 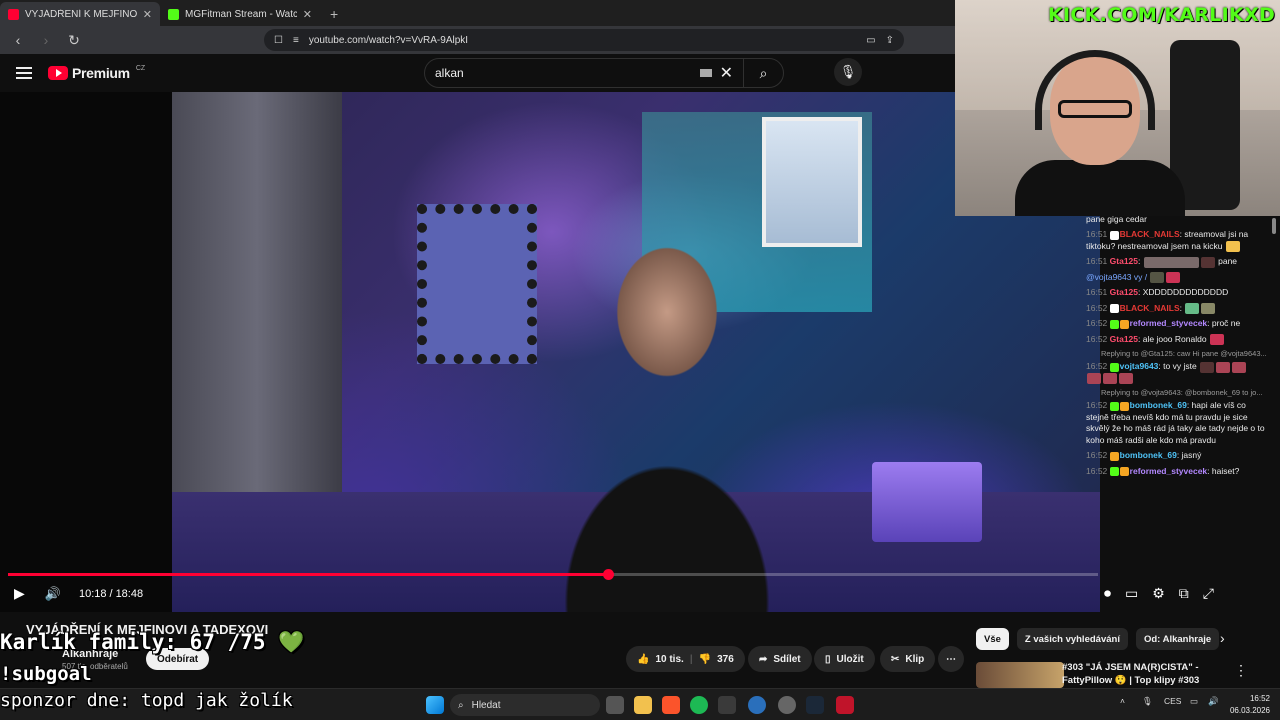 I want to click on menu-icon, so click(x=24, y=73).